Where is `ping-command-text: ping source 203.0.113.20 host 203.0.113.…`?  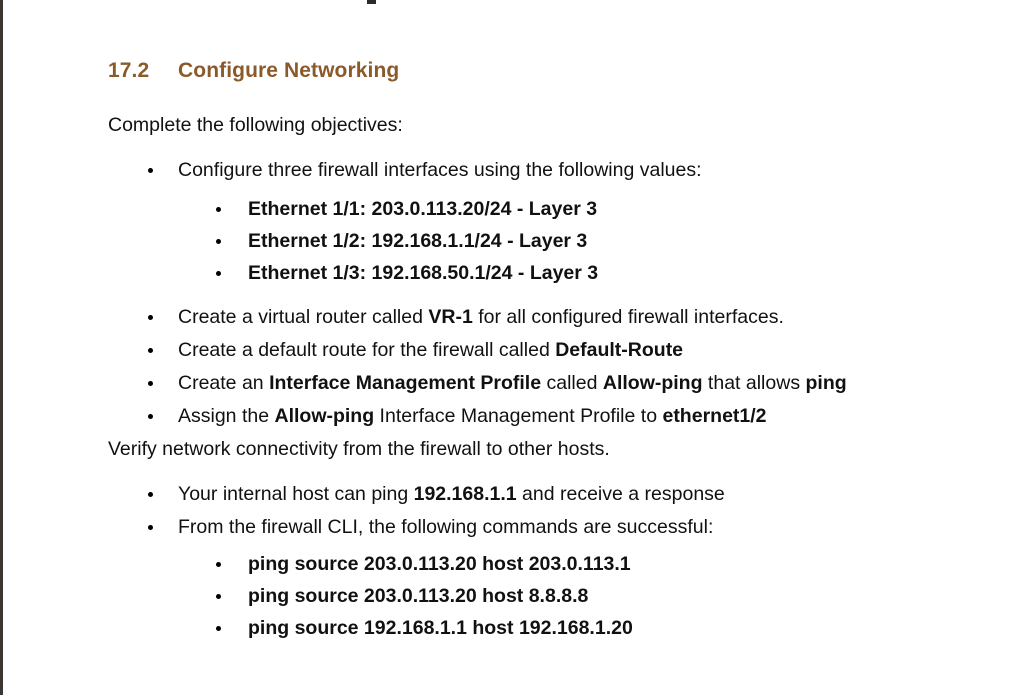 ping-command-text: ping source 203.0.113.20 host 203.0.113.… is located at coordinates (439, 564).